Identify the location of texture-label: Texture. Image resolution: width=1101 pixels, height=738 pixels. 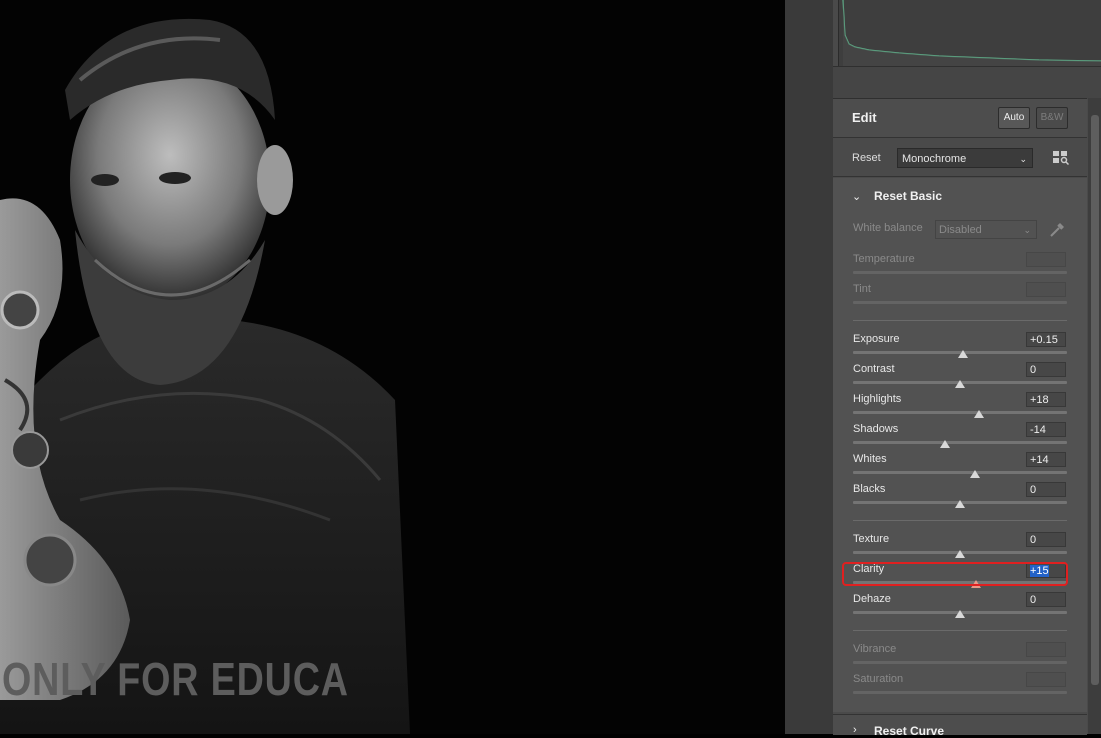
(871, 539).